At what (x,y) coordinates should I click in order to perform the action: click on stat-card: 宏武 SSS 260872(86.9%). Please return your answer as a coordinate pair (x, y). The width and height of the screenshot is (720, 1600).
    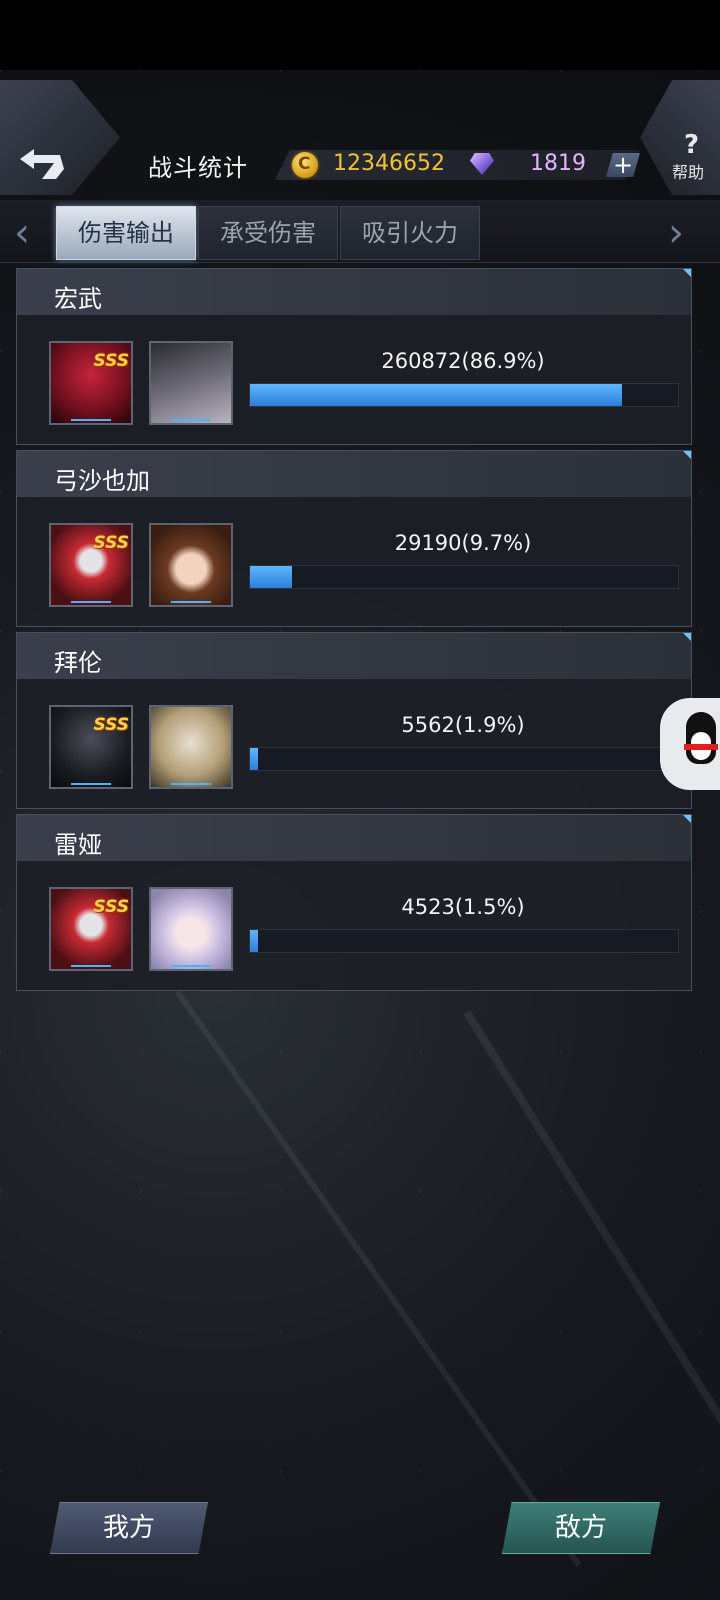
    Looking at the image, I should click on (354, 356).